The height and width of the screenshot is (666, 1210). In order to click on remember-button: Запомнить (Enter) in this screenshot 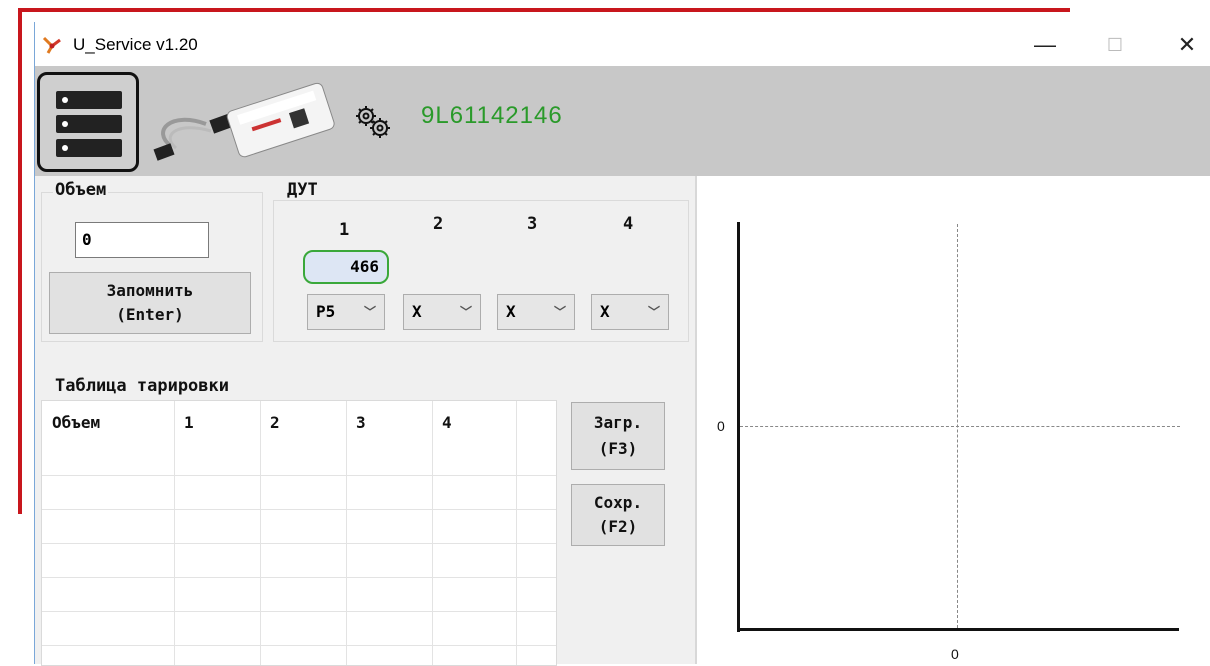, I will do `click(150, 303)`.